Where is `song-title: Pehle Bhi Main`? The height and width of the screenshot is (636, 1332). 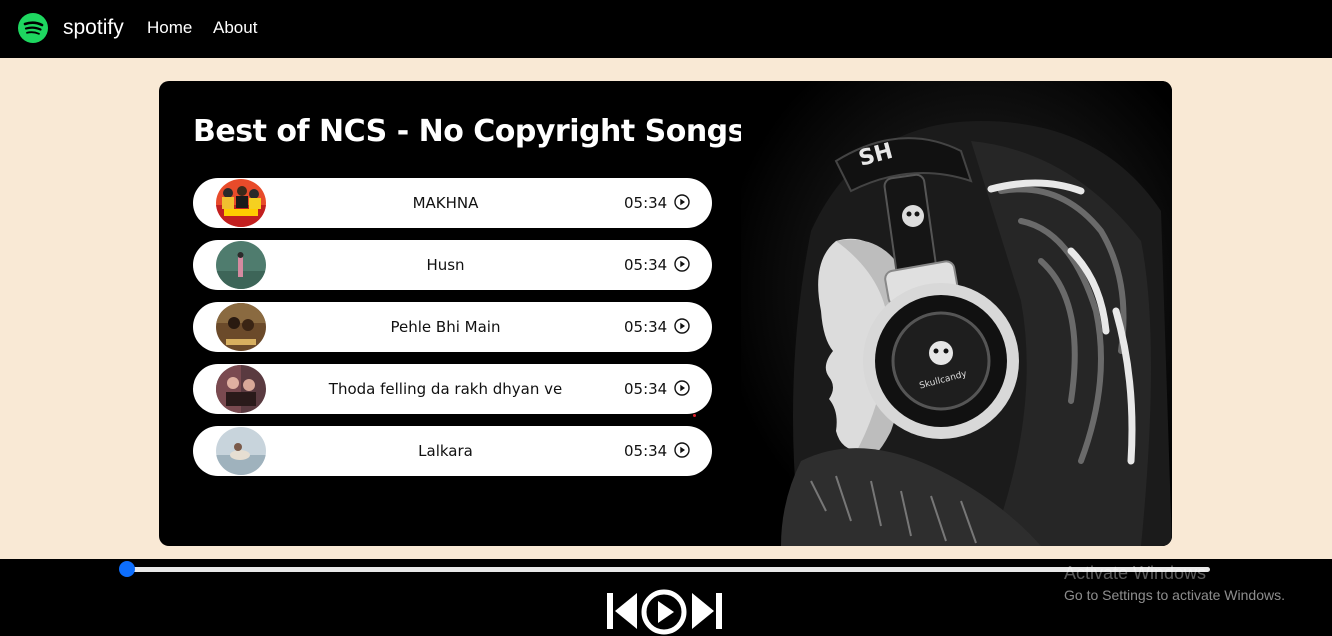 song-title: Pehle Bhi Main is located at coordinates (445, 327).